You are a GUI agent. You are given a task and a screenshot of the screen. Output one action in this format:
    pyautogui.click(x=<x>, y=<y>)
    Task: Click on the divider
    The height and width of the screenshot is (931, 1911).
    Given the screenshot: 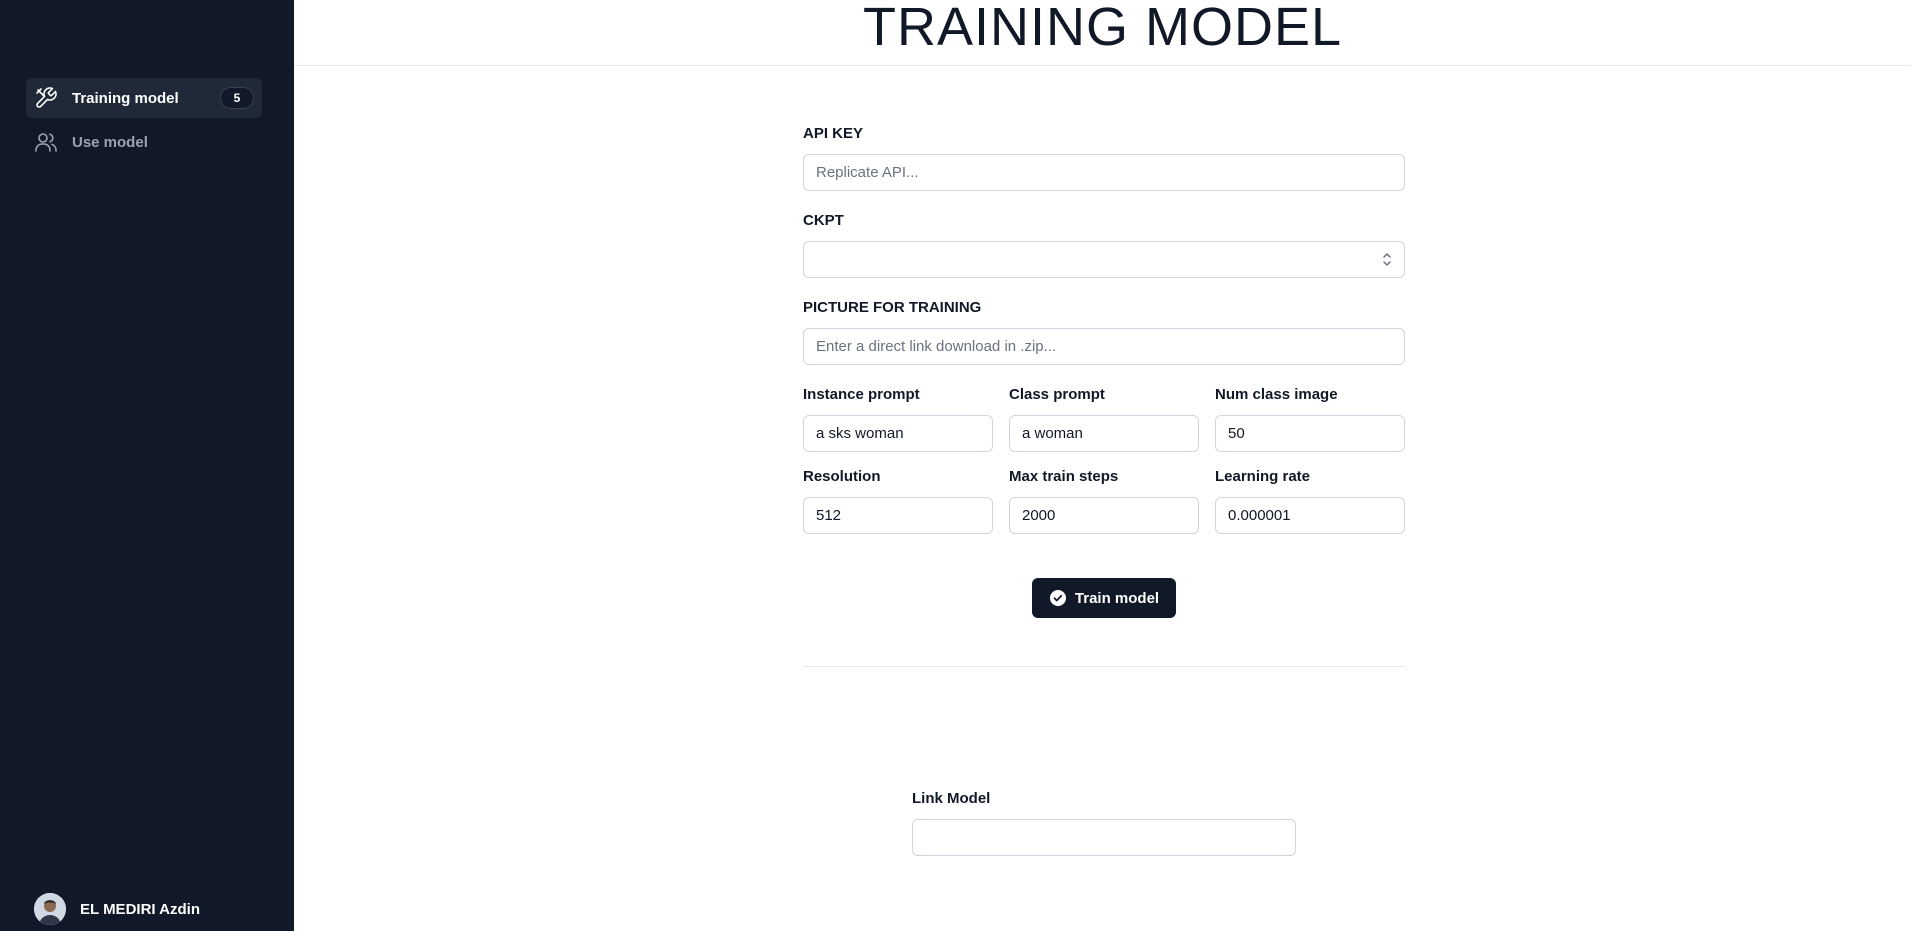 What is the action you would take?
    pyautogui.click(x=1104, y=666)
    